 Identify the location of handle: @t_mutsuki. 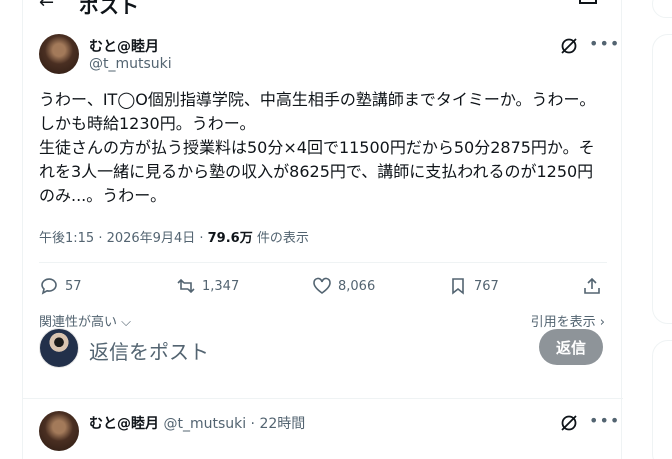
(130, 64).